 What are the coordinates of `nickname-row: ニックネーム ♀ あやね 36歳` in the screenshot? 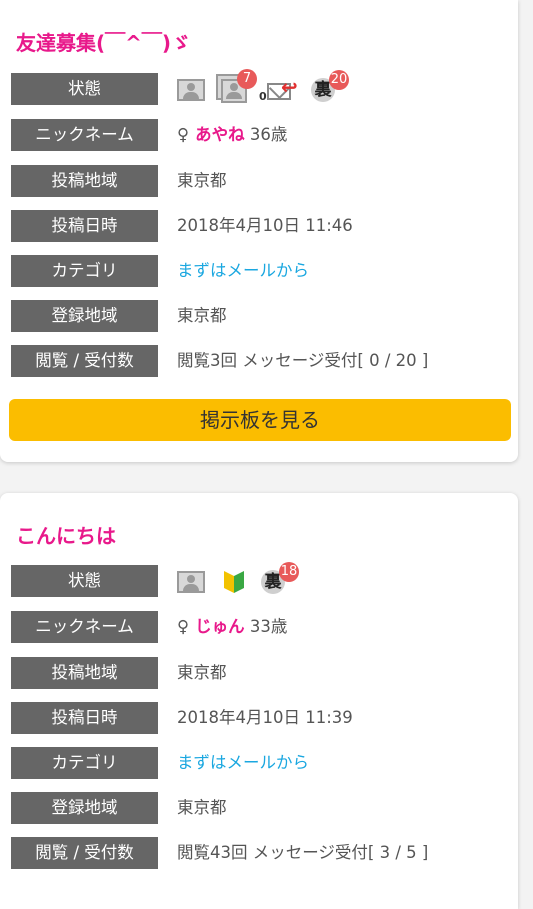 It's located at (261, 135).